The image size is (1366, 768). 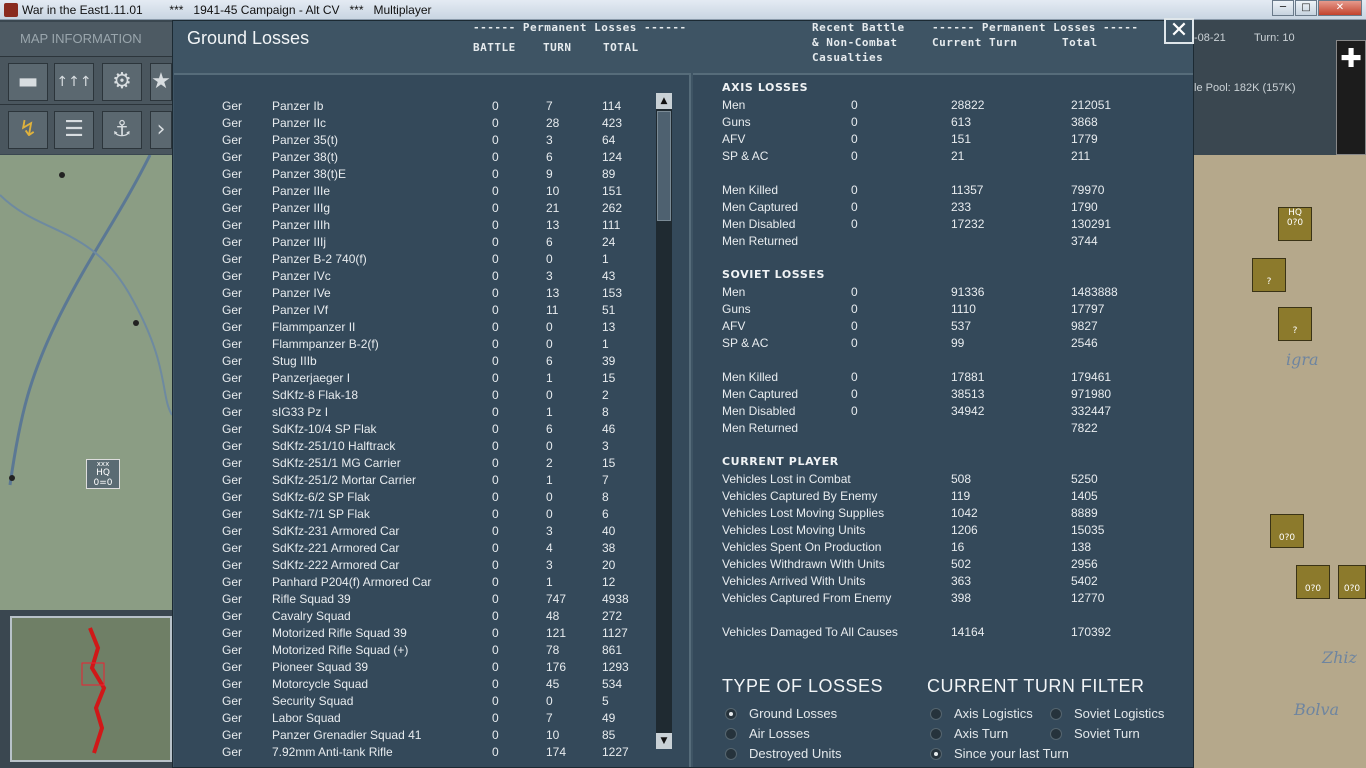 What do you see at coordinates (409, 668) in the screenshot?
I see `unit-row: Ger Pioneer Squad 39 0 176 1293` at bounding box center [409, 668].